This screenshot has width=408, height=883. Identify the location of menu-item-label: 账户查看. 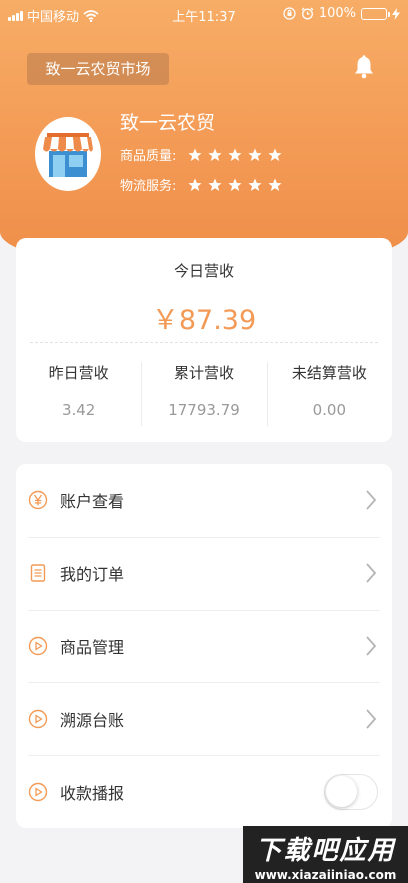
(92, 502).